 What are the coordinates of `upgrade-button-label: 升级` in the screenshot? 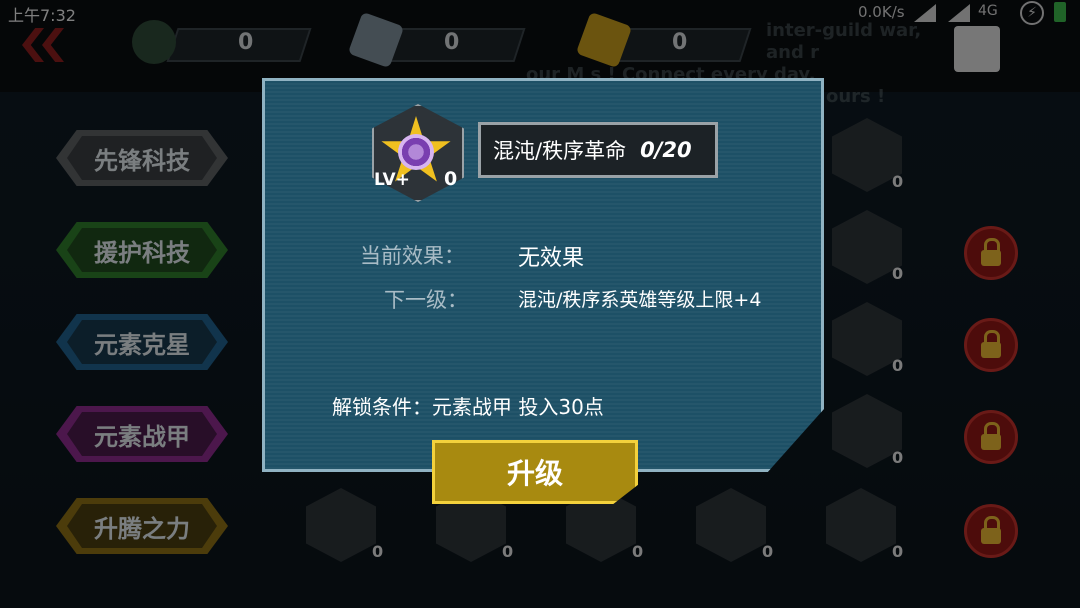 It's located at (534, 473).